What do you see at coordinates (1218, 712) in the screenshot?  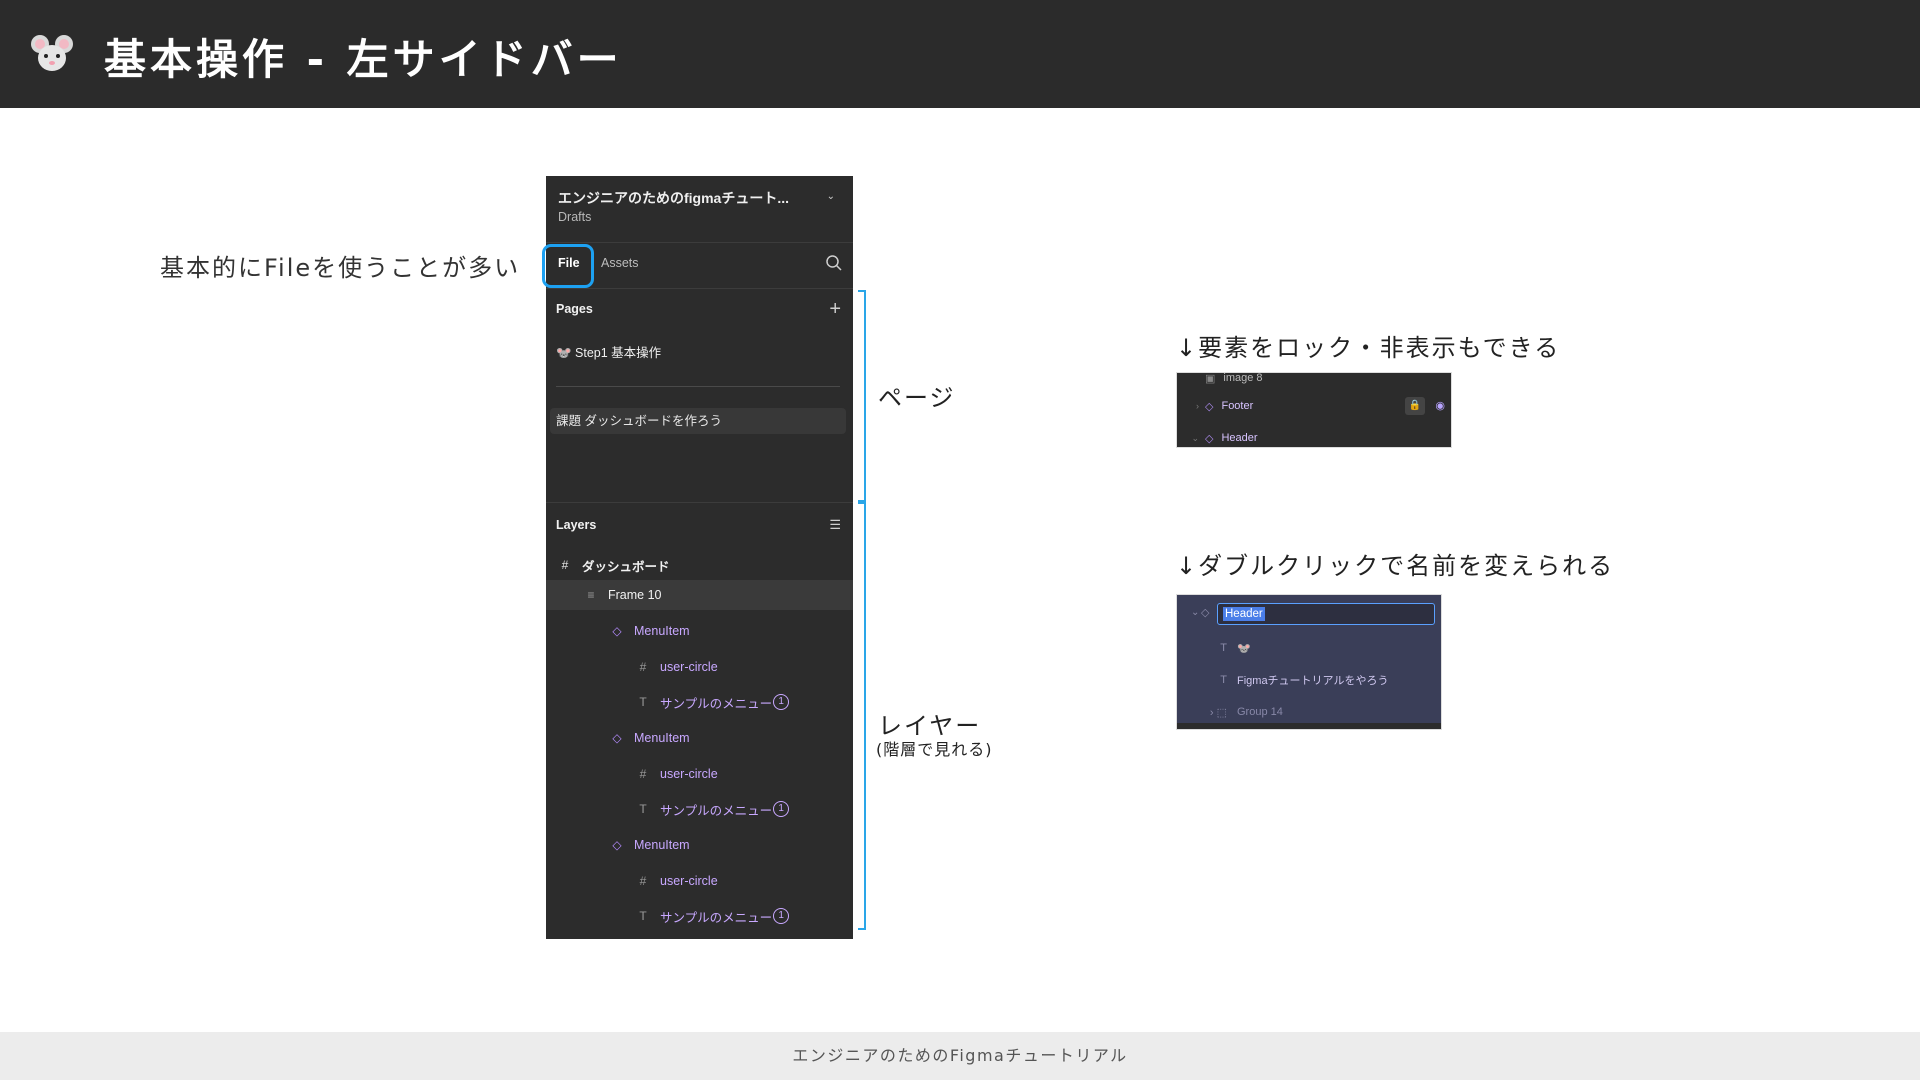 I see `group-icon: › ⬚` at bounding box center [1218, 712].